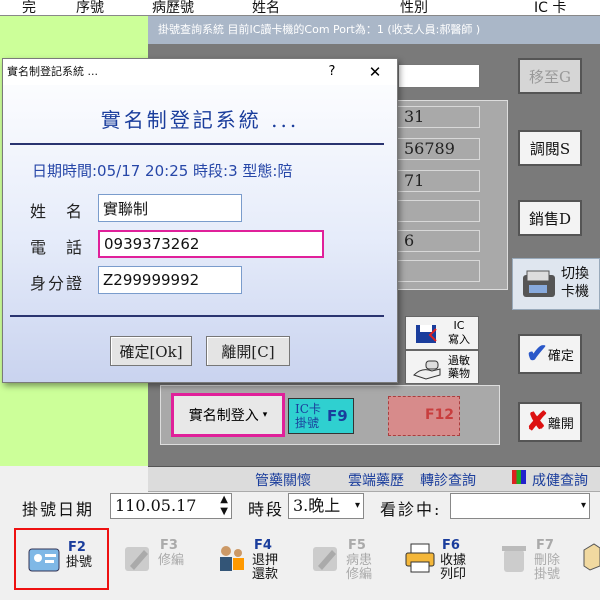 This screenshot has width=600, height=600. What do you see at coordinates (437, 117) in the screenshot?
I see `info-field-1: 31` at bounding box center [437, 117].